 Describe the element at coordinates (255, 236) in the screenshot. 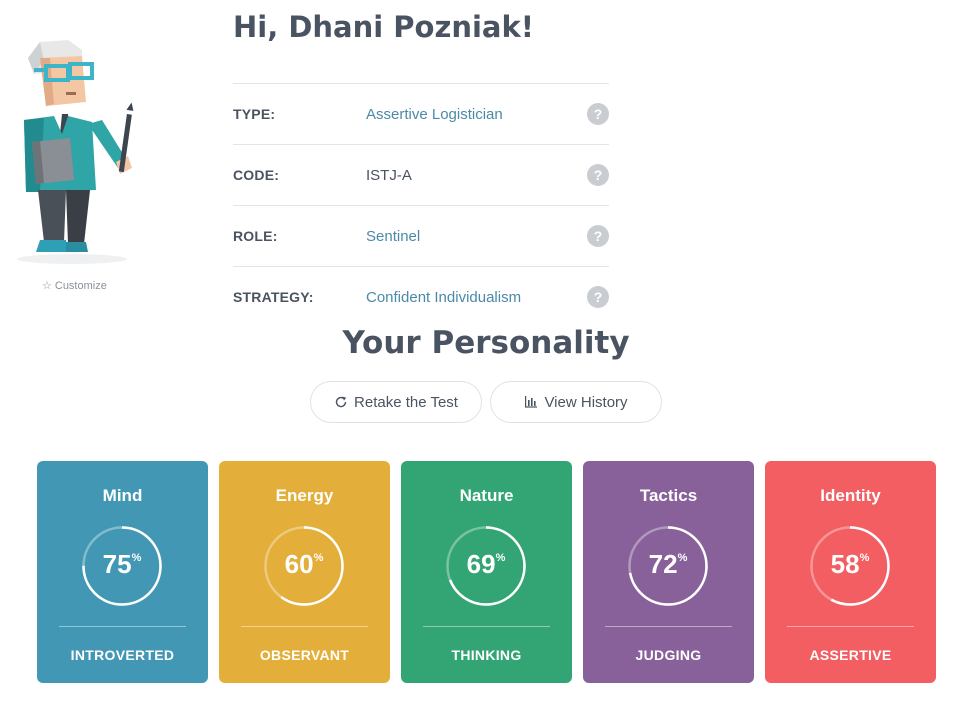

I see `role-label: ROLE:` at that location.